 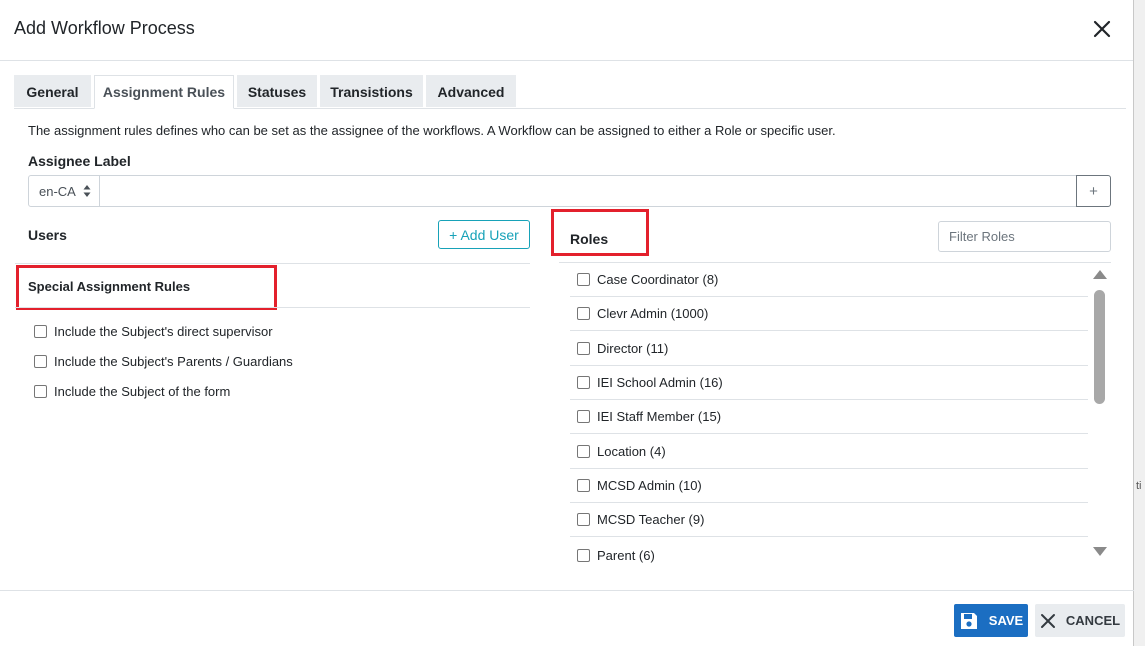 I want to click on language-select: en-CA, so click(x=64, y=191).